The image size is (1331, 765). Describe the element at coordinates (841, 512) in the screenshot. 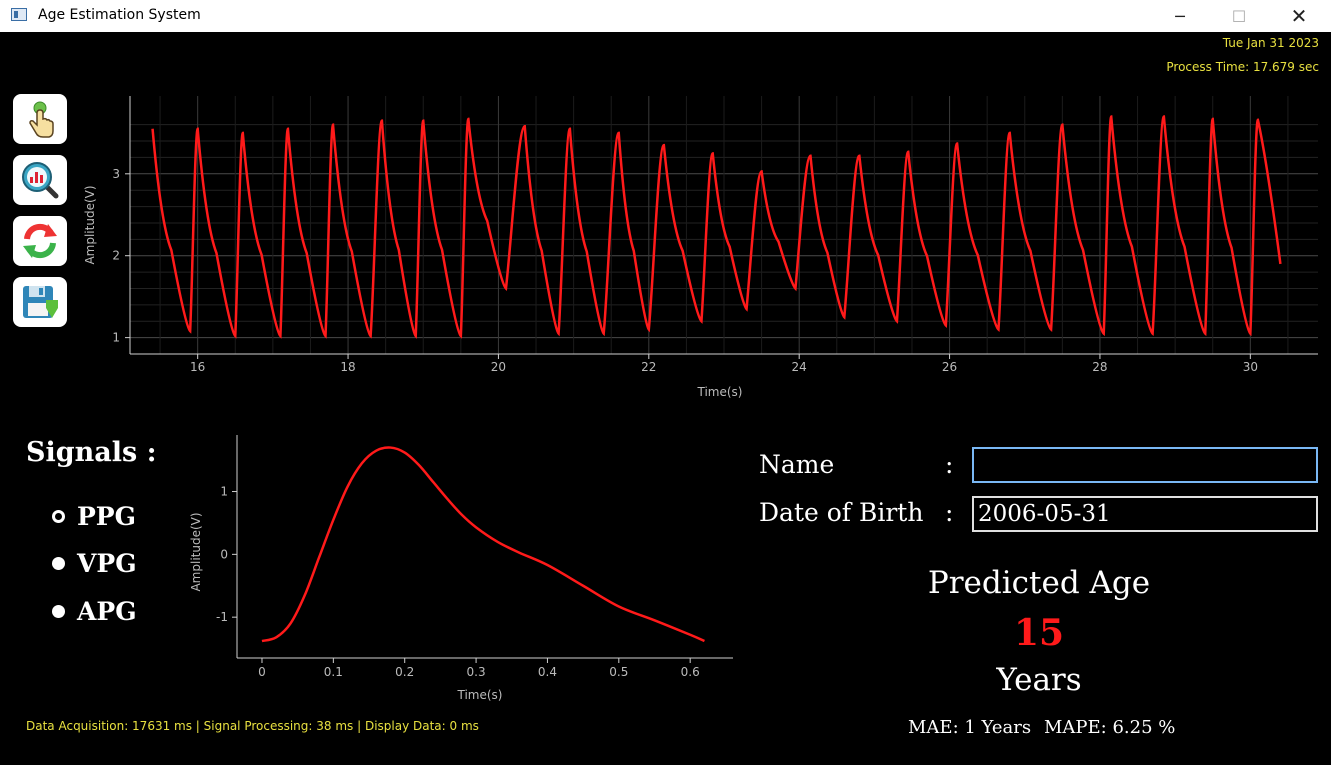

I see `dob-label: Date of Birth` at that location.